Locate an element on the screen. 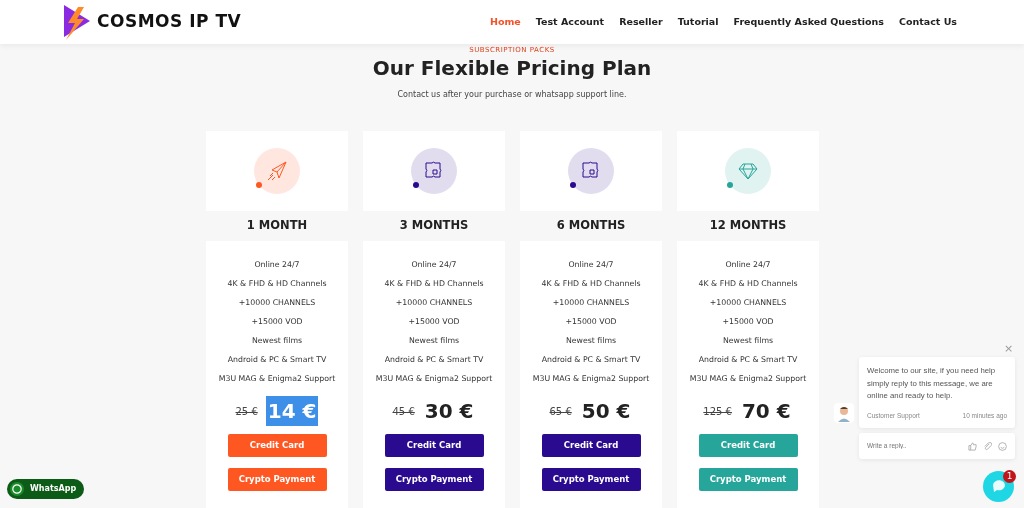 Image resolution: width=1024 pixels, height=508 pixels. plan-price: 30 € is located at coordinates (449, 411).